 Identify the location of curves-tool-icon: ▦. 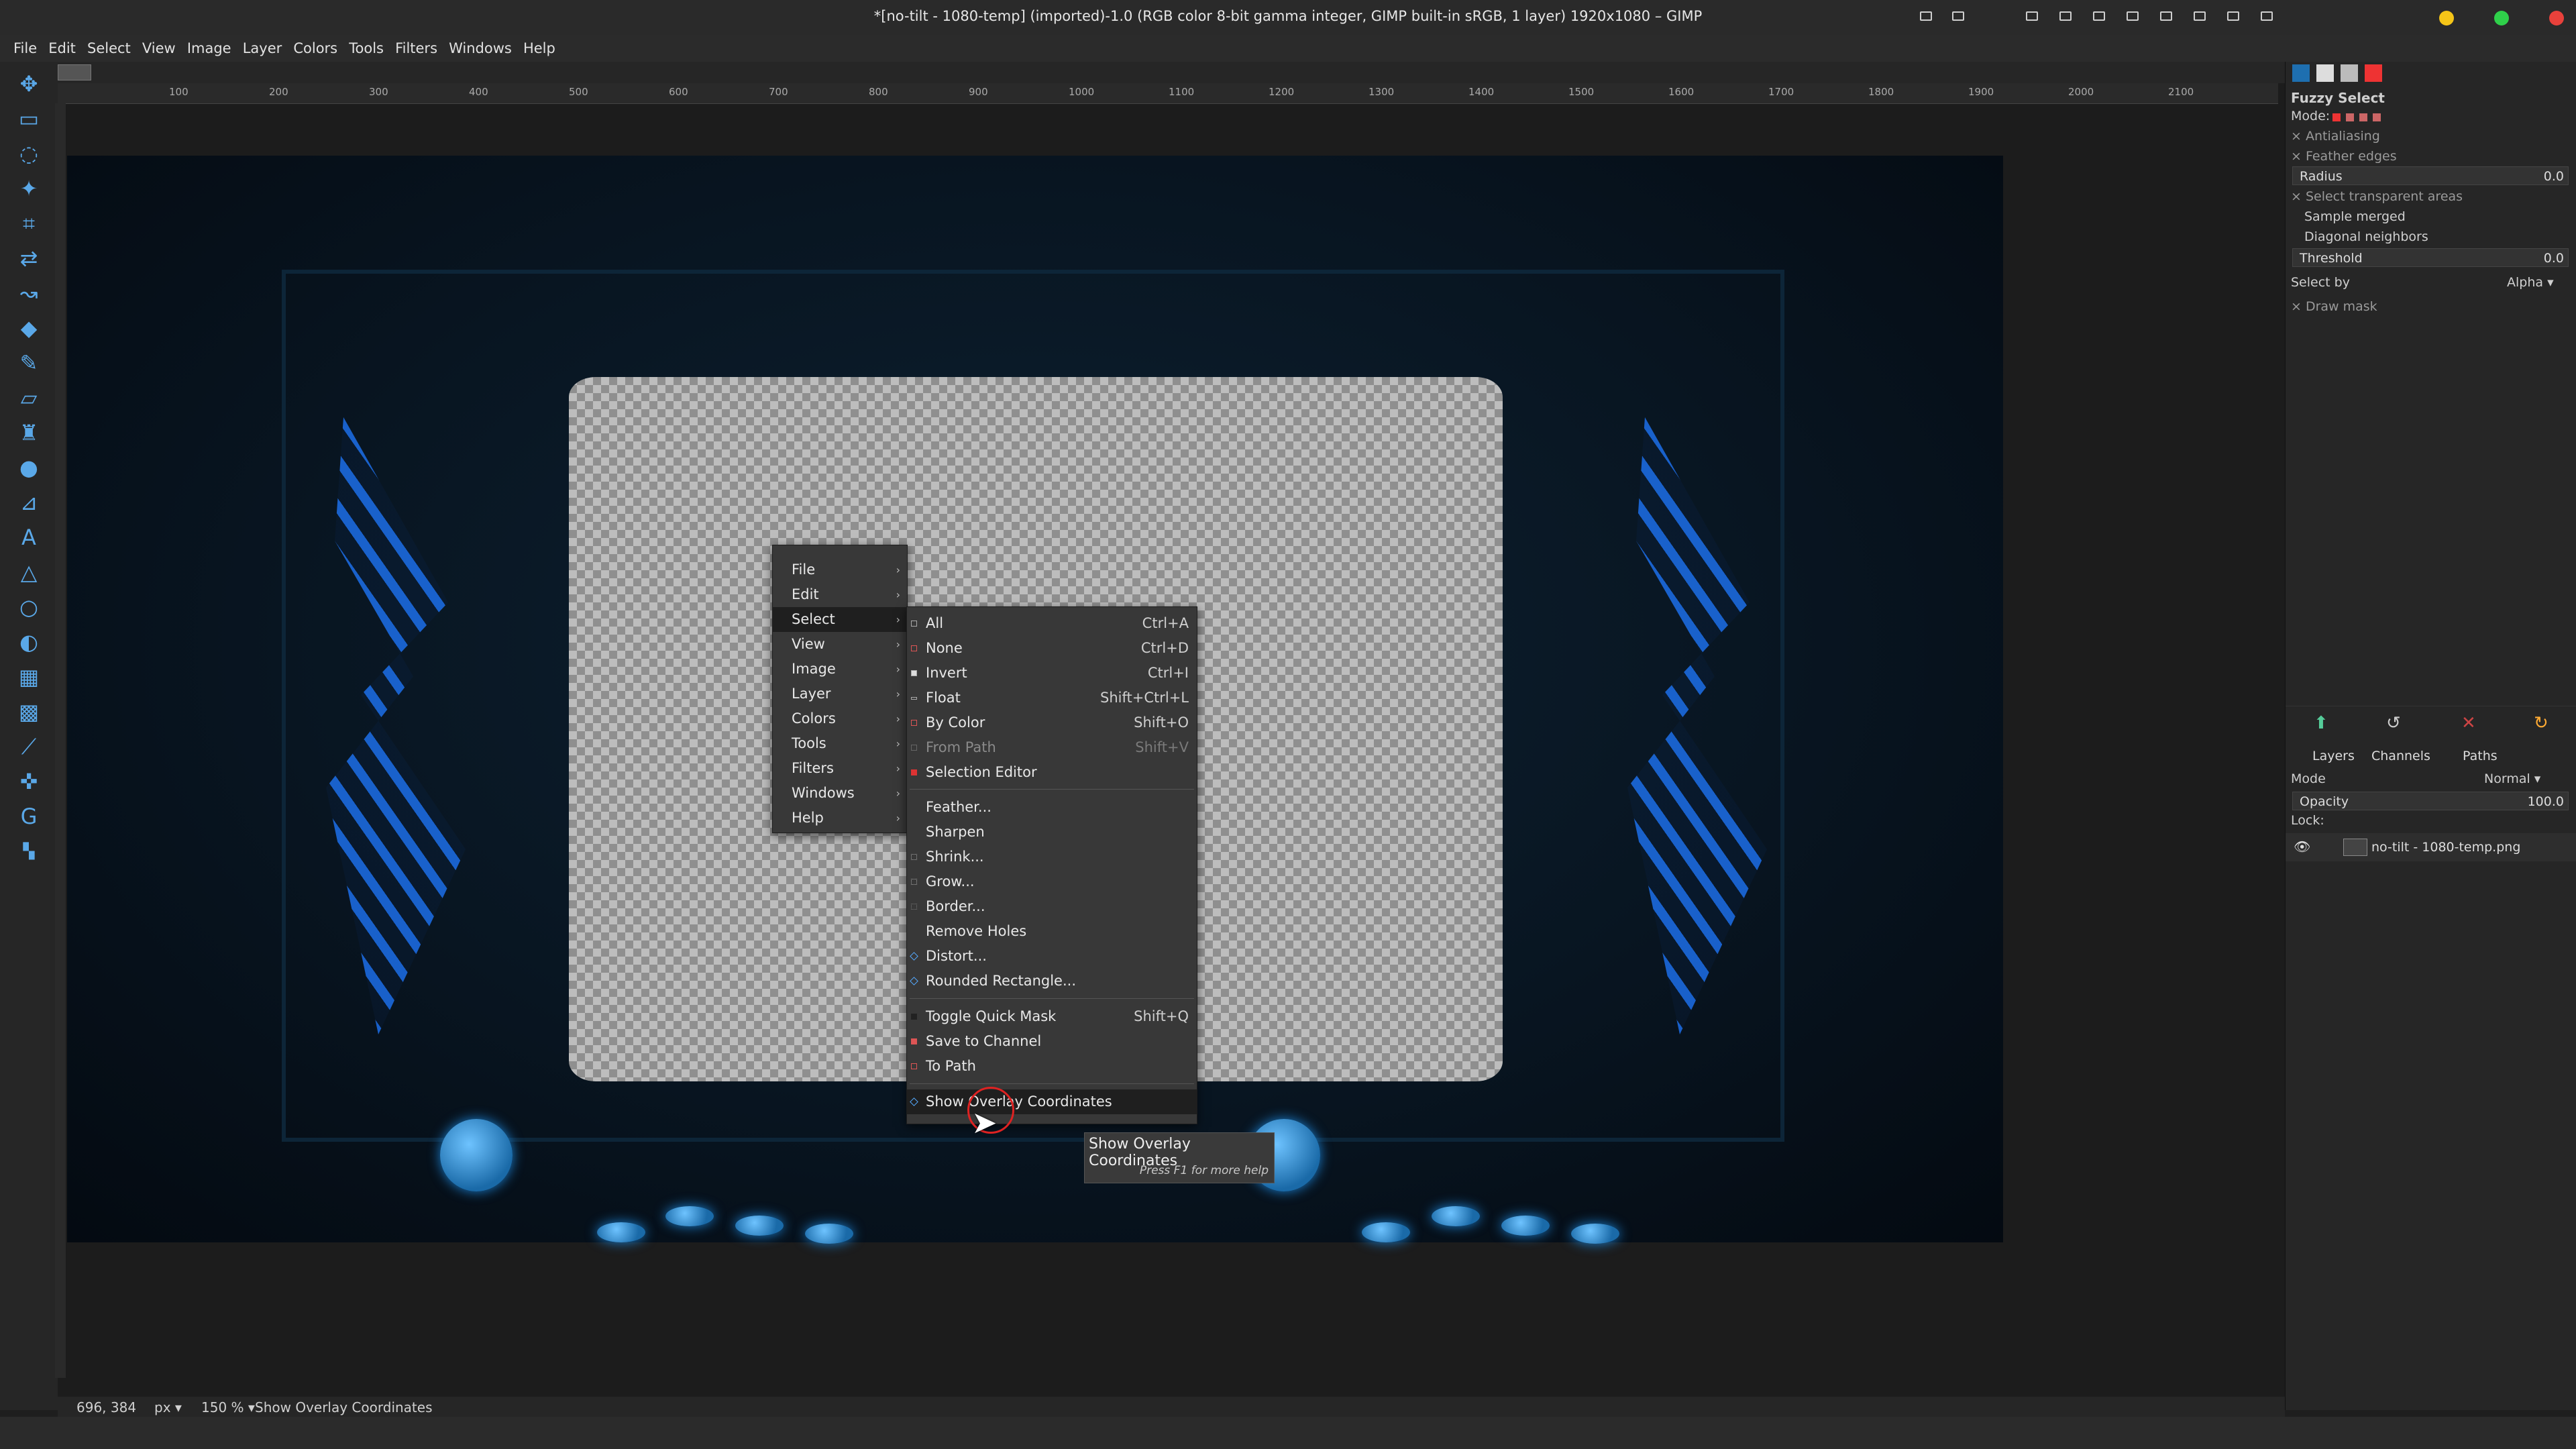
(28, 676).